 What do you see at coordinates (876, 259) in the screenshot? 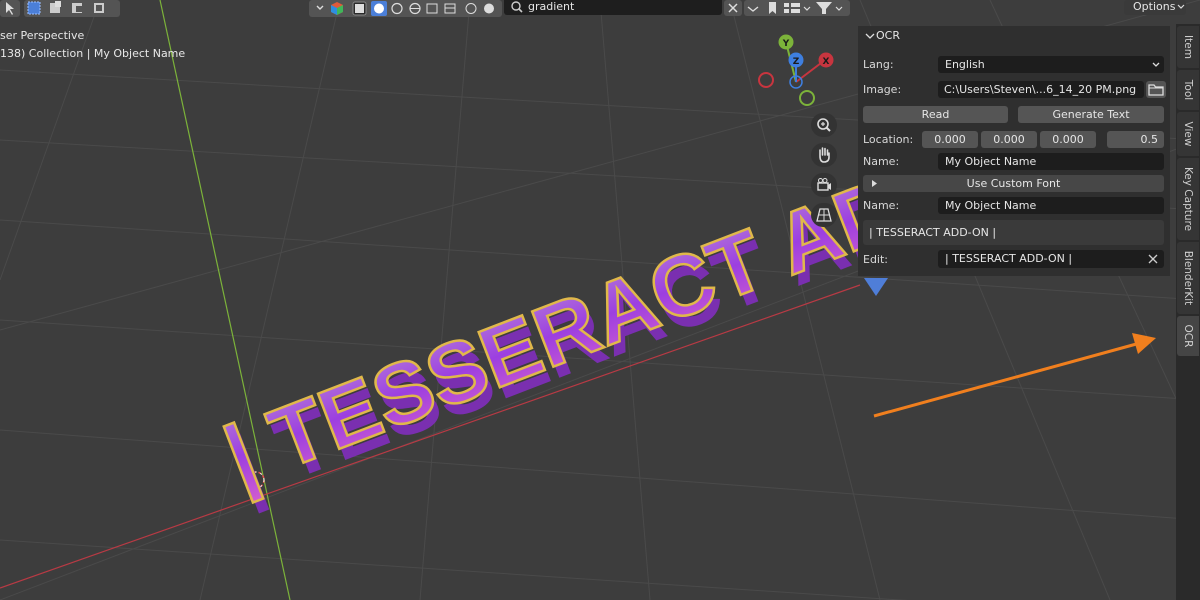
I see `edit-label: Edit:` at bounding box center [876, 259].